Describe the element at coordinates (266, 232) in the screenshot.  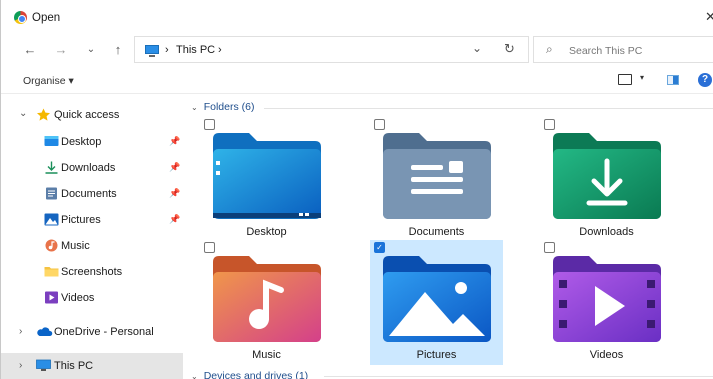
I see `folder-label: Desktop` at that location.